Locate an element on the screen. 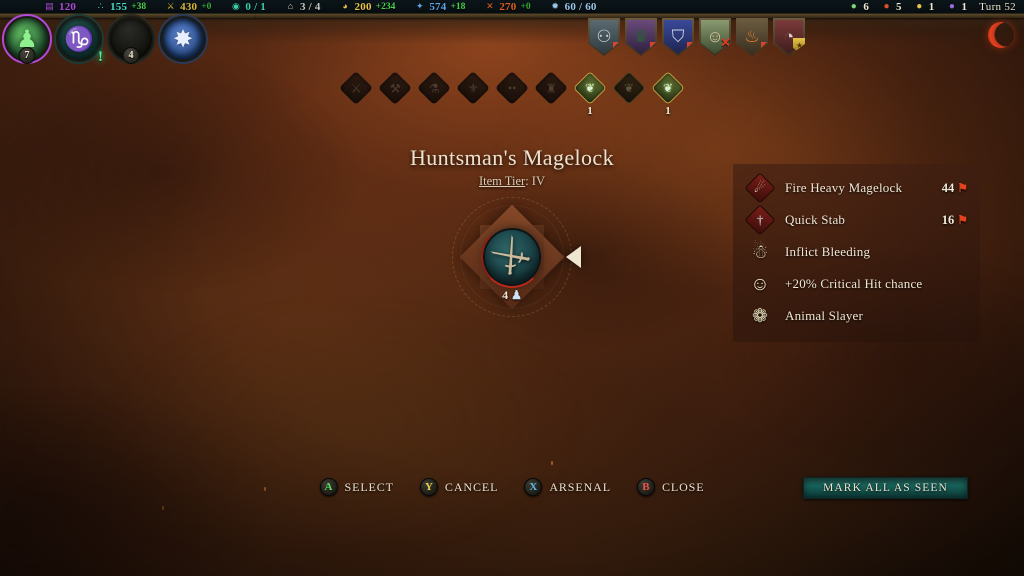 Image resolution: width=1024 pixels, height=576 pixels. item-pip-7-glyph: ❦ is located at coordinates (590, 88).